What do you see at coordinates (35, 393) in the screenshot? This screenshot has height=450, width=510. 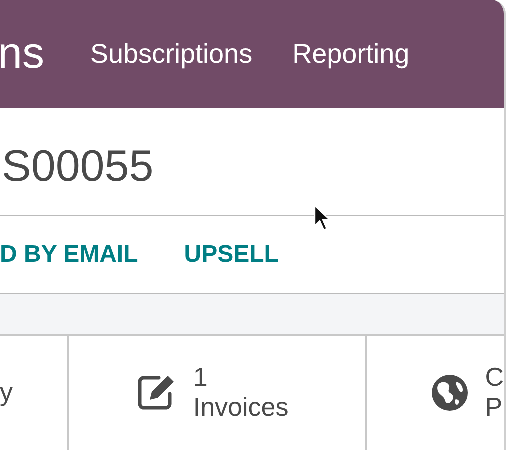 I see `stat-button: y` at bounding box center [35, 393].